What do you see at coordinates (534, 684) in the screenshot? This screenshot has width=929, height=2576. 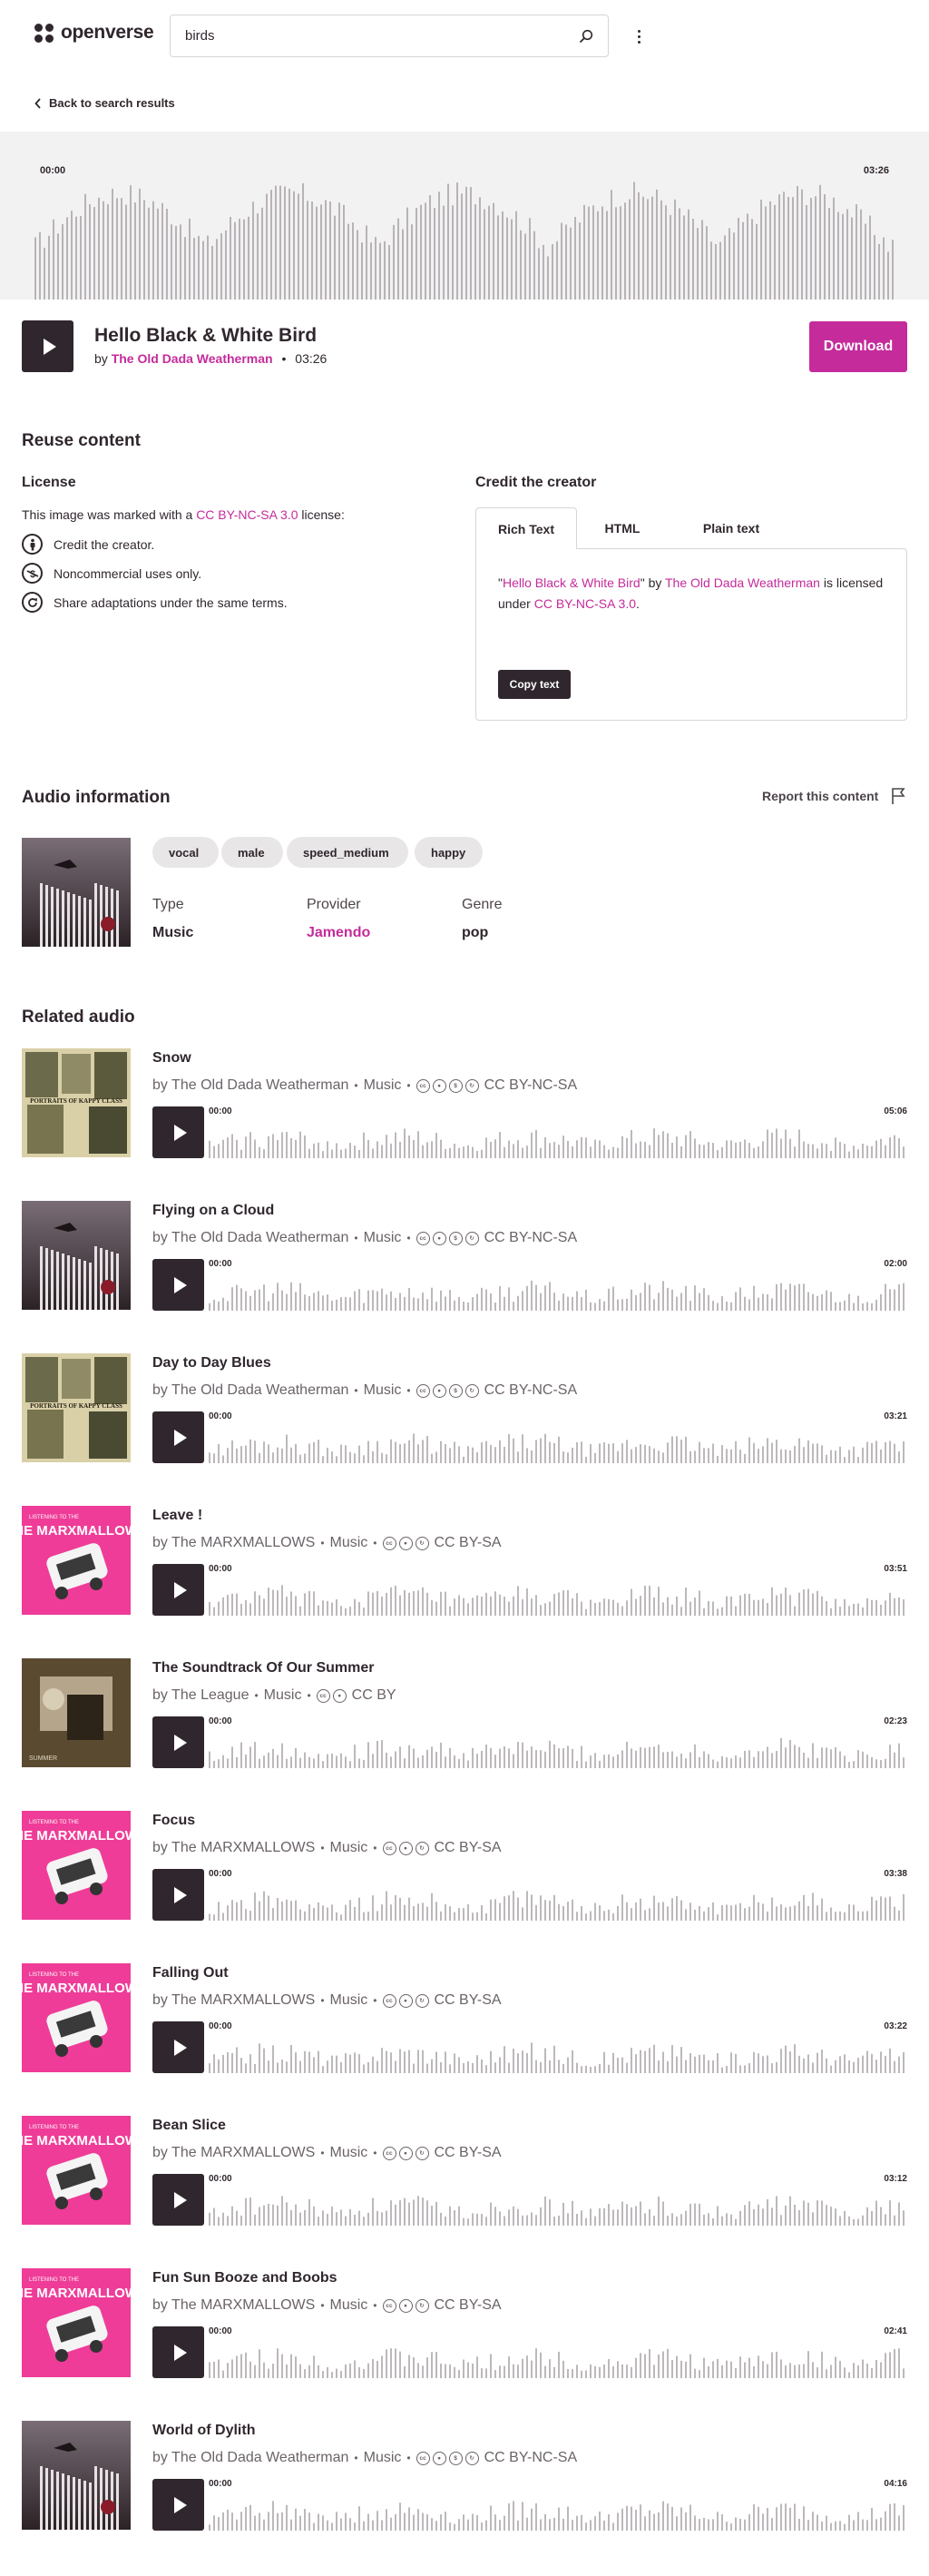 I see `copy-text-button: Copy text` at bounding box center [534, 684].